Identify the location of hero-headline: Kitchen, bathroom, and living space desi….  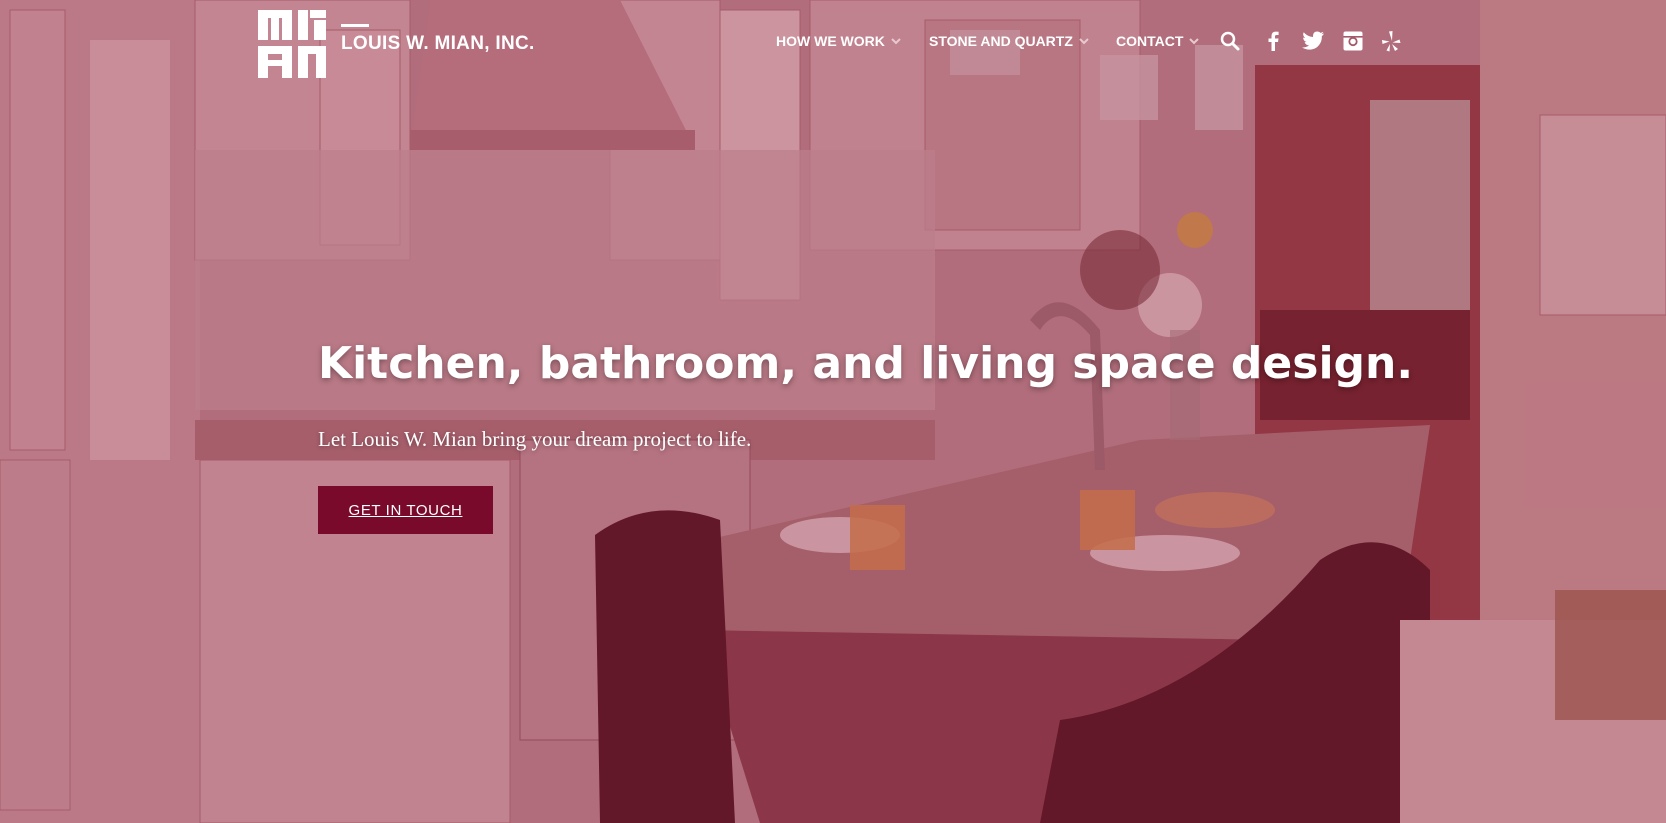
(866, 363).